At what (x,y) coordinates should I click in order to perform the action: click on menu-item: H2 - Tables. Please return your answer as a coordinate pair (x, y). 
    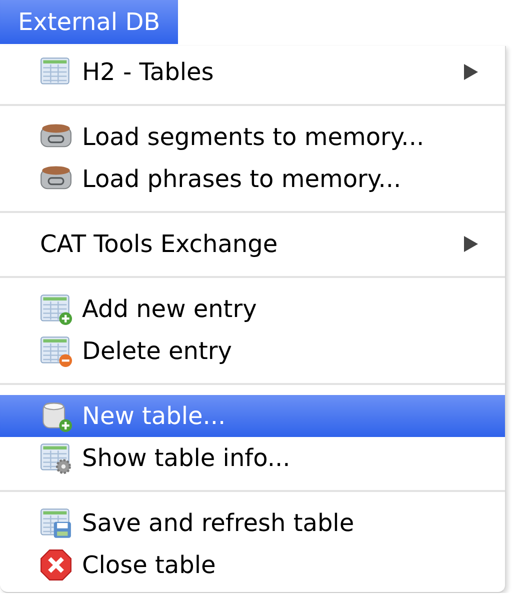
    Looking at the image, I should click on (252, 72).